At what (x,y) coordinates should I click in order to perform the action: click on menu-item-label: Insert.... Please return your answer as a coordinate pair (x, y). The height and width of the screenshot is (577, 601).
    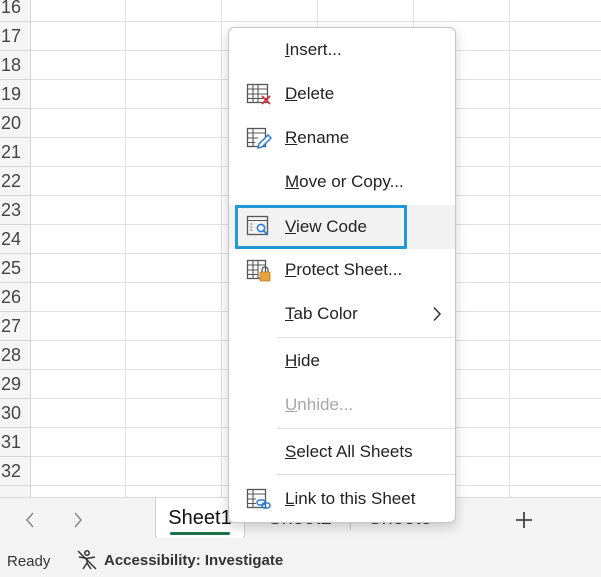
    Looking at the image, I should click on (313, 50).